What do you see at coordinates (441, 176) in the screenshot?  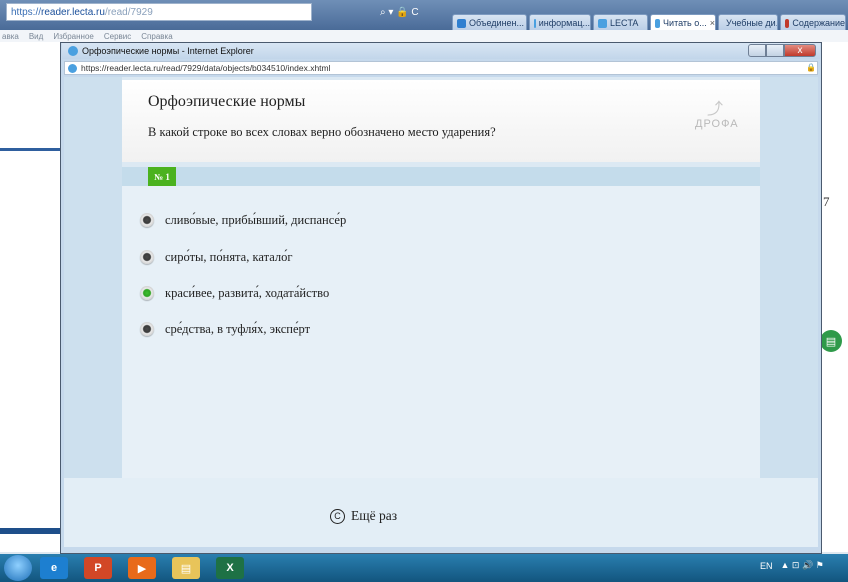 I see `question-number-bar` at bounding box center [441, 176].